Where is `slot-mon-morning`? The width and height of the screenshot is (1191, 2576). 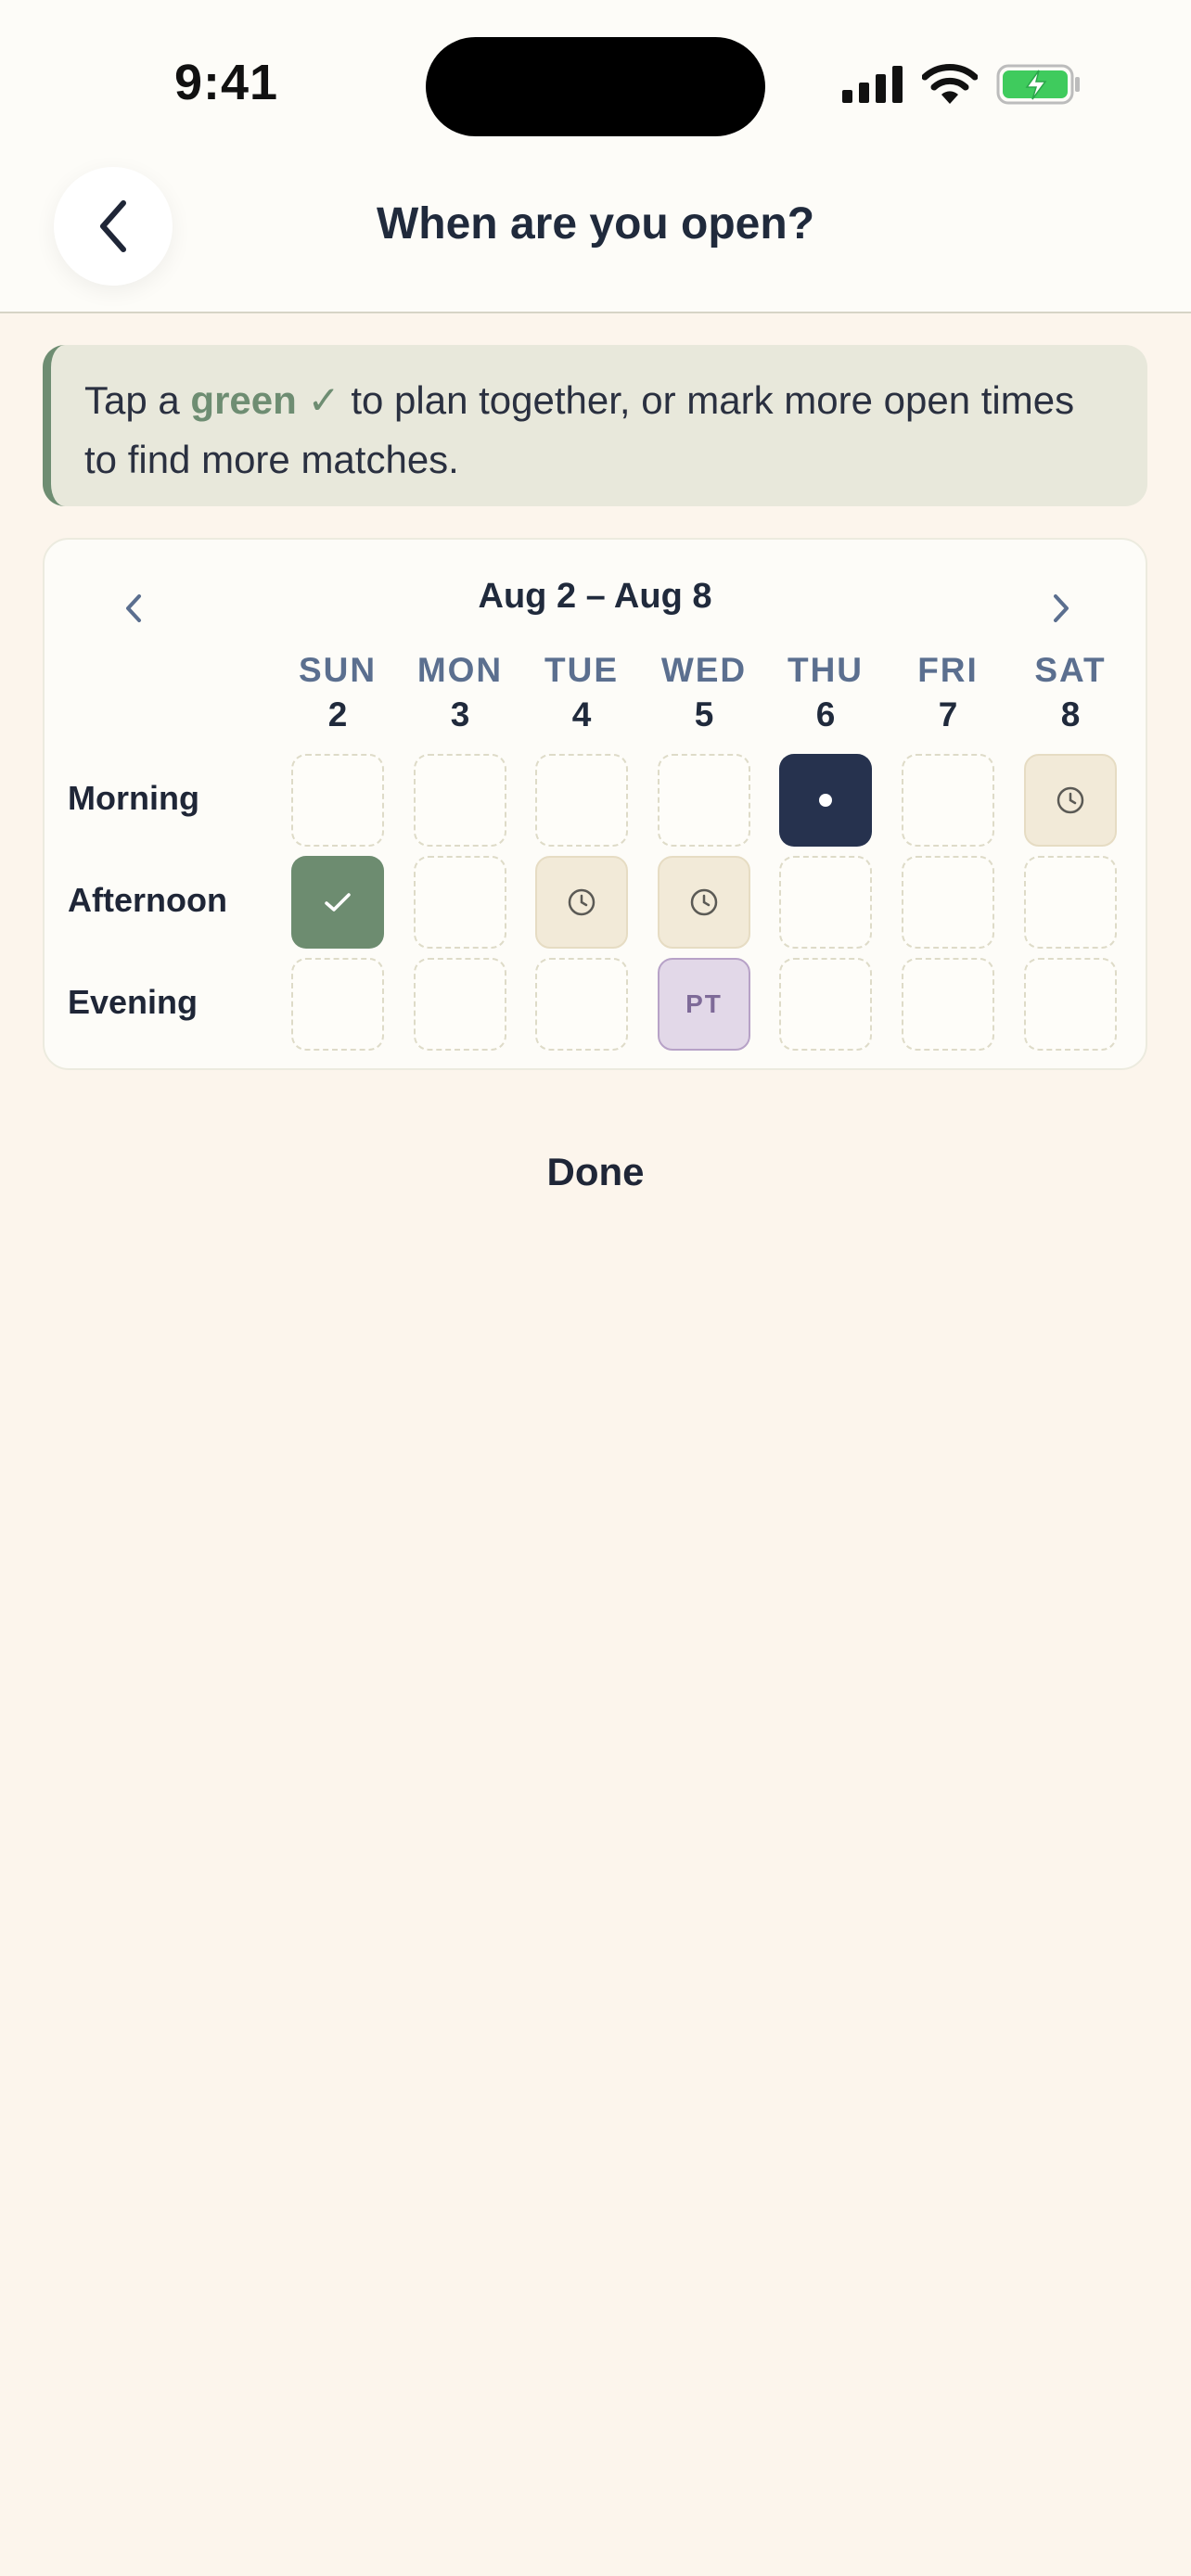
slot-mon-morning is located at coordinates (460, 800).